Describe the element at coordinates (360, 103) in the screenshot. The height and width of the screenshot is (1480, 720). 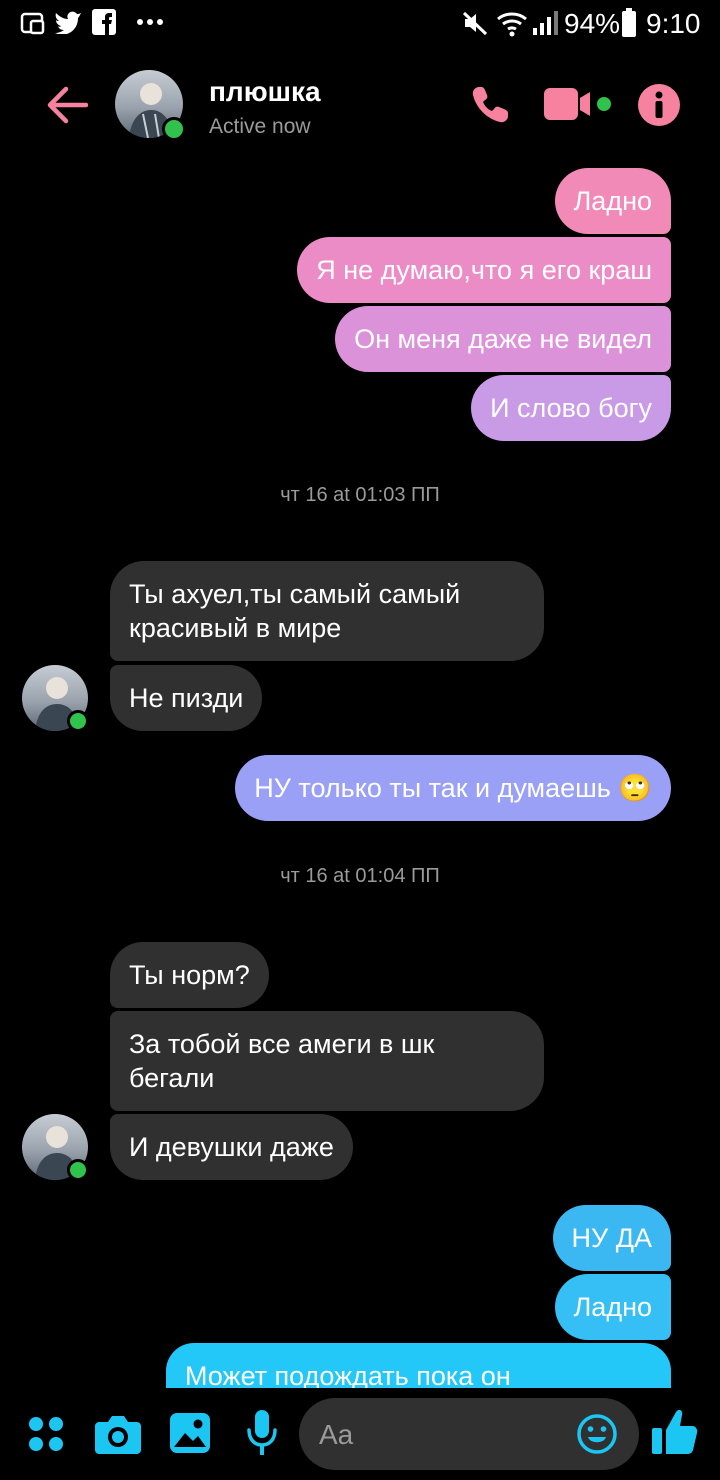
I see `conversation-header: плюшка Active now` at that location.